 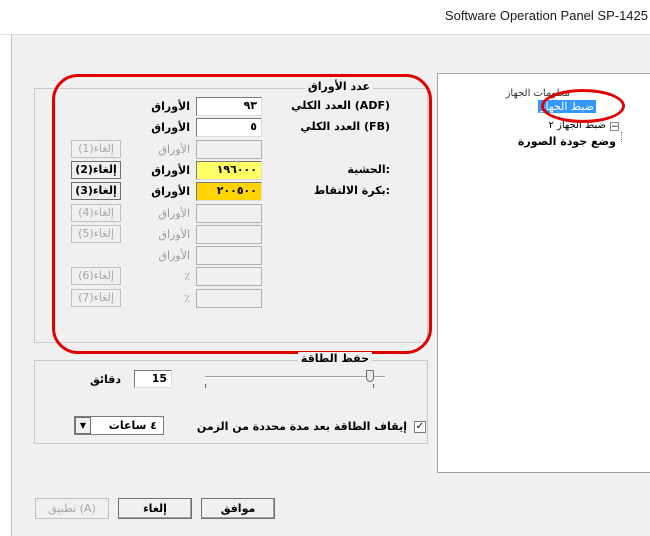 What do you see at coordinates (295, 377) in the screenshot?
I see `power-save-slider` at bounding box center [295, 377].